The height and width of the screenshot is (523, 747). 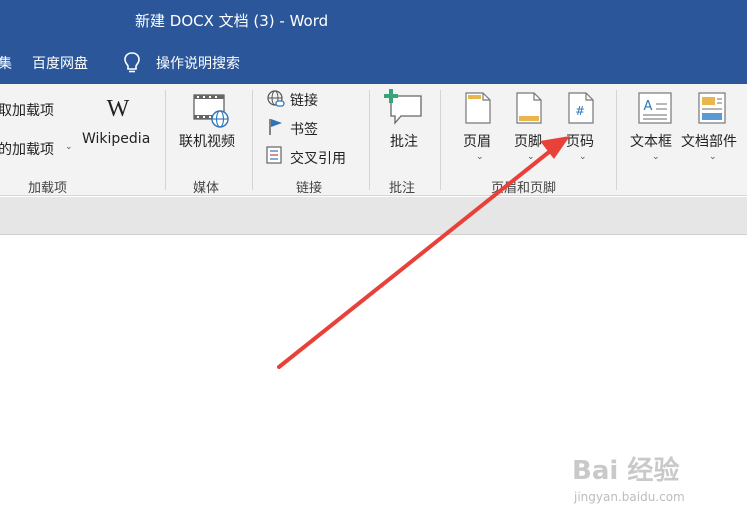 I want to click on menu-item-baidu-netdisk: 百度网盘, so click(x=60, y=63).